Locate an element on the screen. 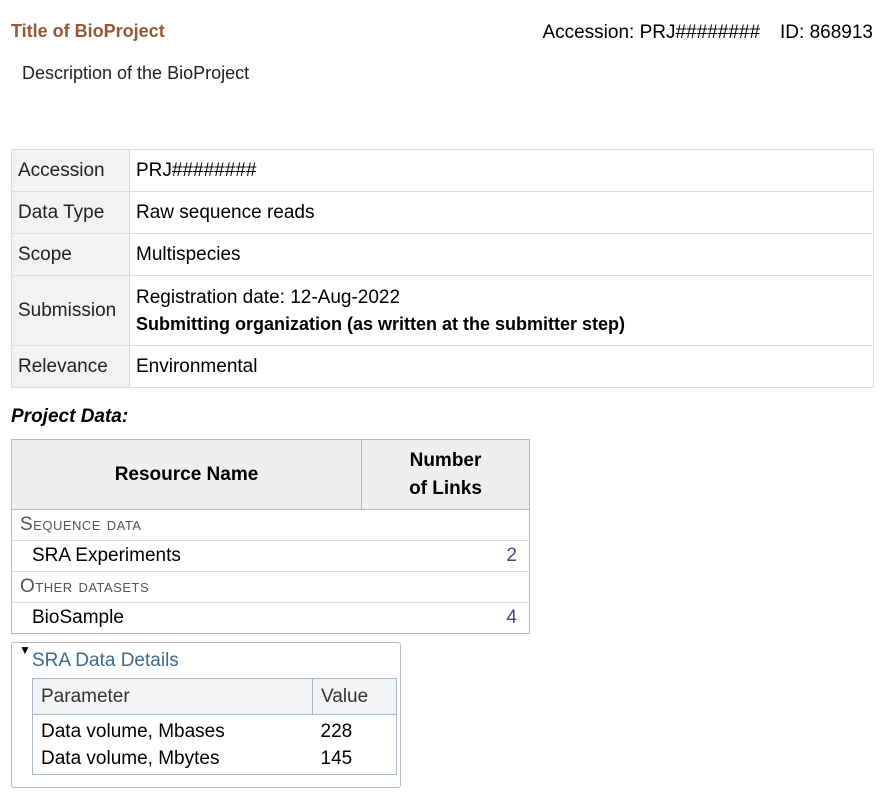 The image size is (882, 799). summary-value: Raw sequence reads is located at coordinates (501, 212).